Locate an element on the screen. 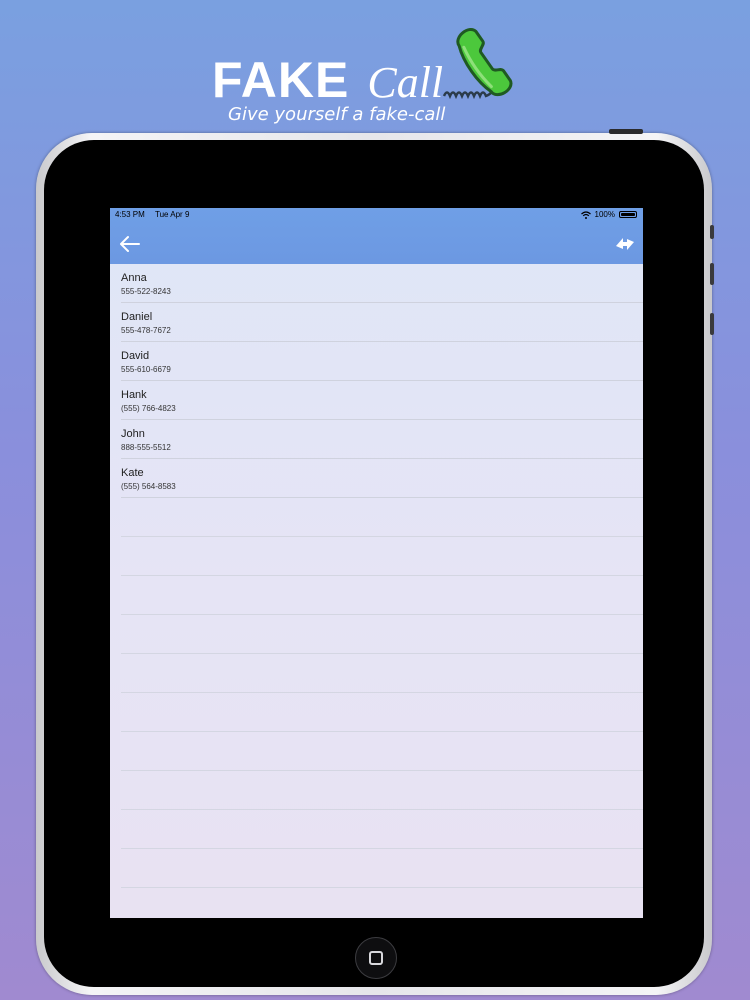 The image size is (750, 1000). contact-phone: (555) 766-4823 is located at coordinates (148, 408).